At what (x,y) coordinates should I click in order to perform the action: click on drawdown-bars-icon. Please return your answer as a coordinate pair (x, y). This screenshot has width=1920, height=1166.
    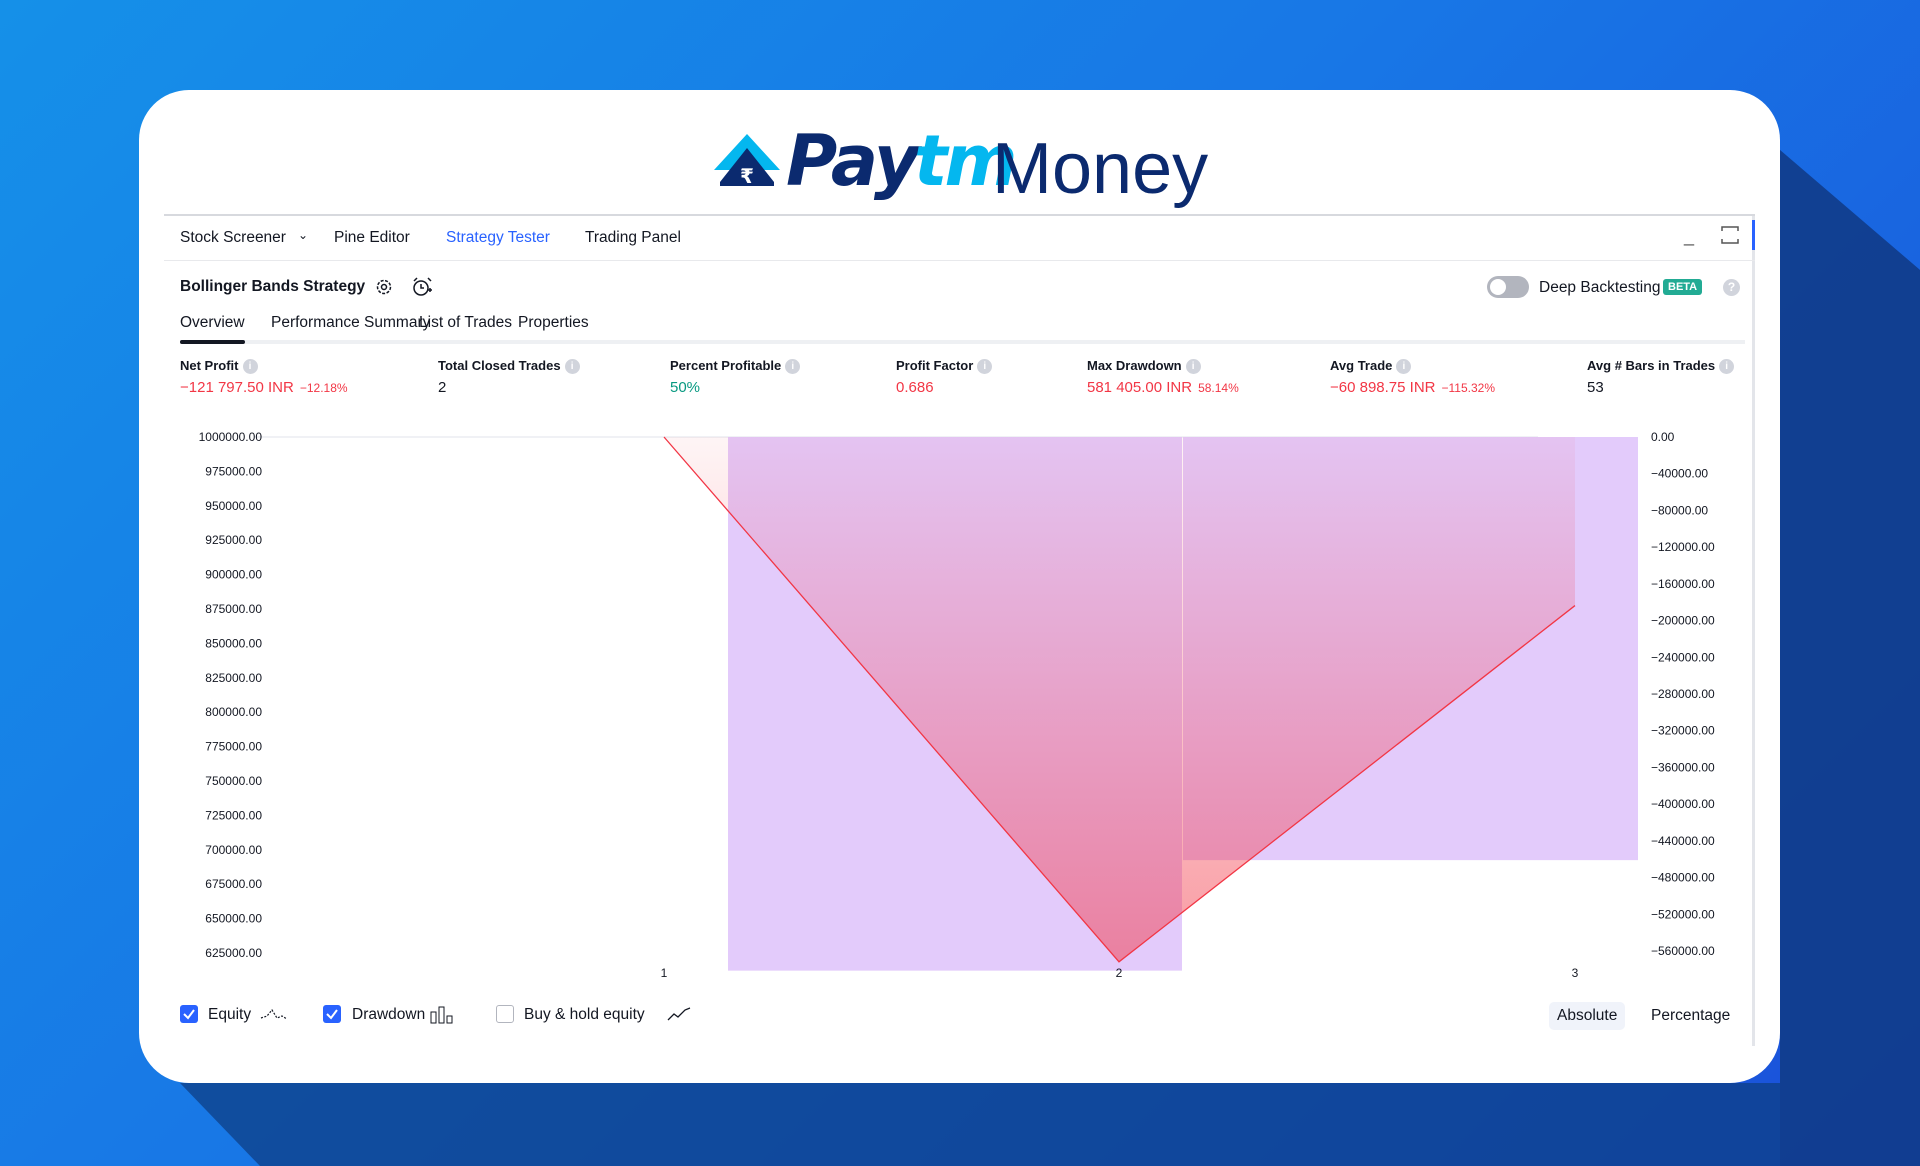
    Looking at the image, I should click on (441, 1015).